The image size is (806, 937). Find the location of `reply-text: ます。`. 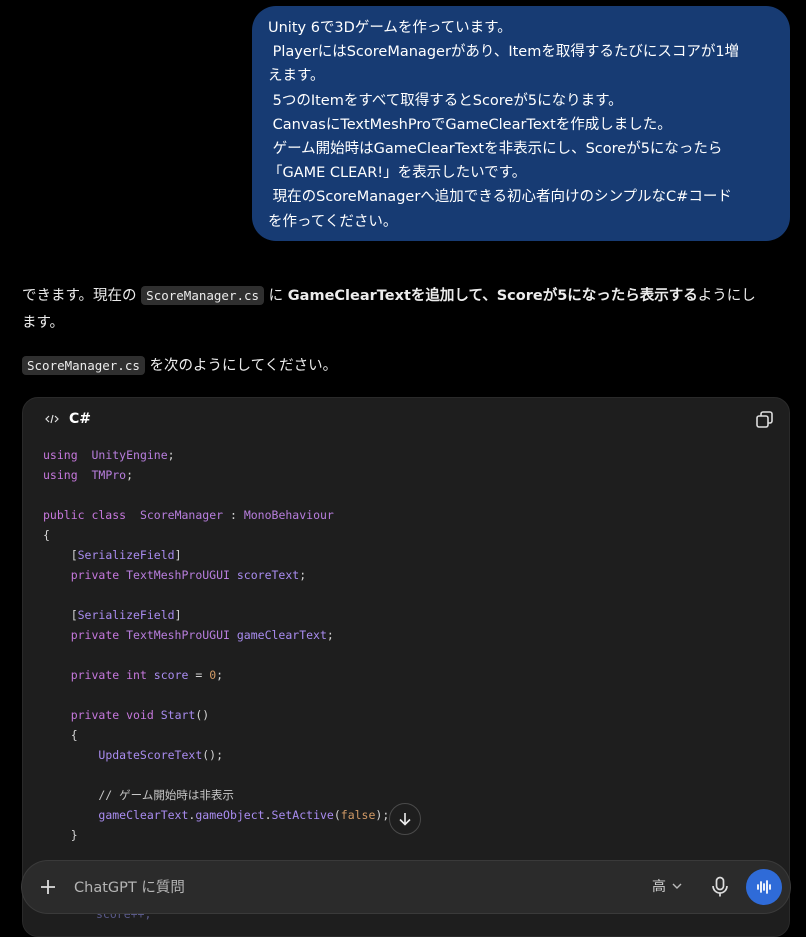

reply-text: ます。 is located at coordinates (43, 323).